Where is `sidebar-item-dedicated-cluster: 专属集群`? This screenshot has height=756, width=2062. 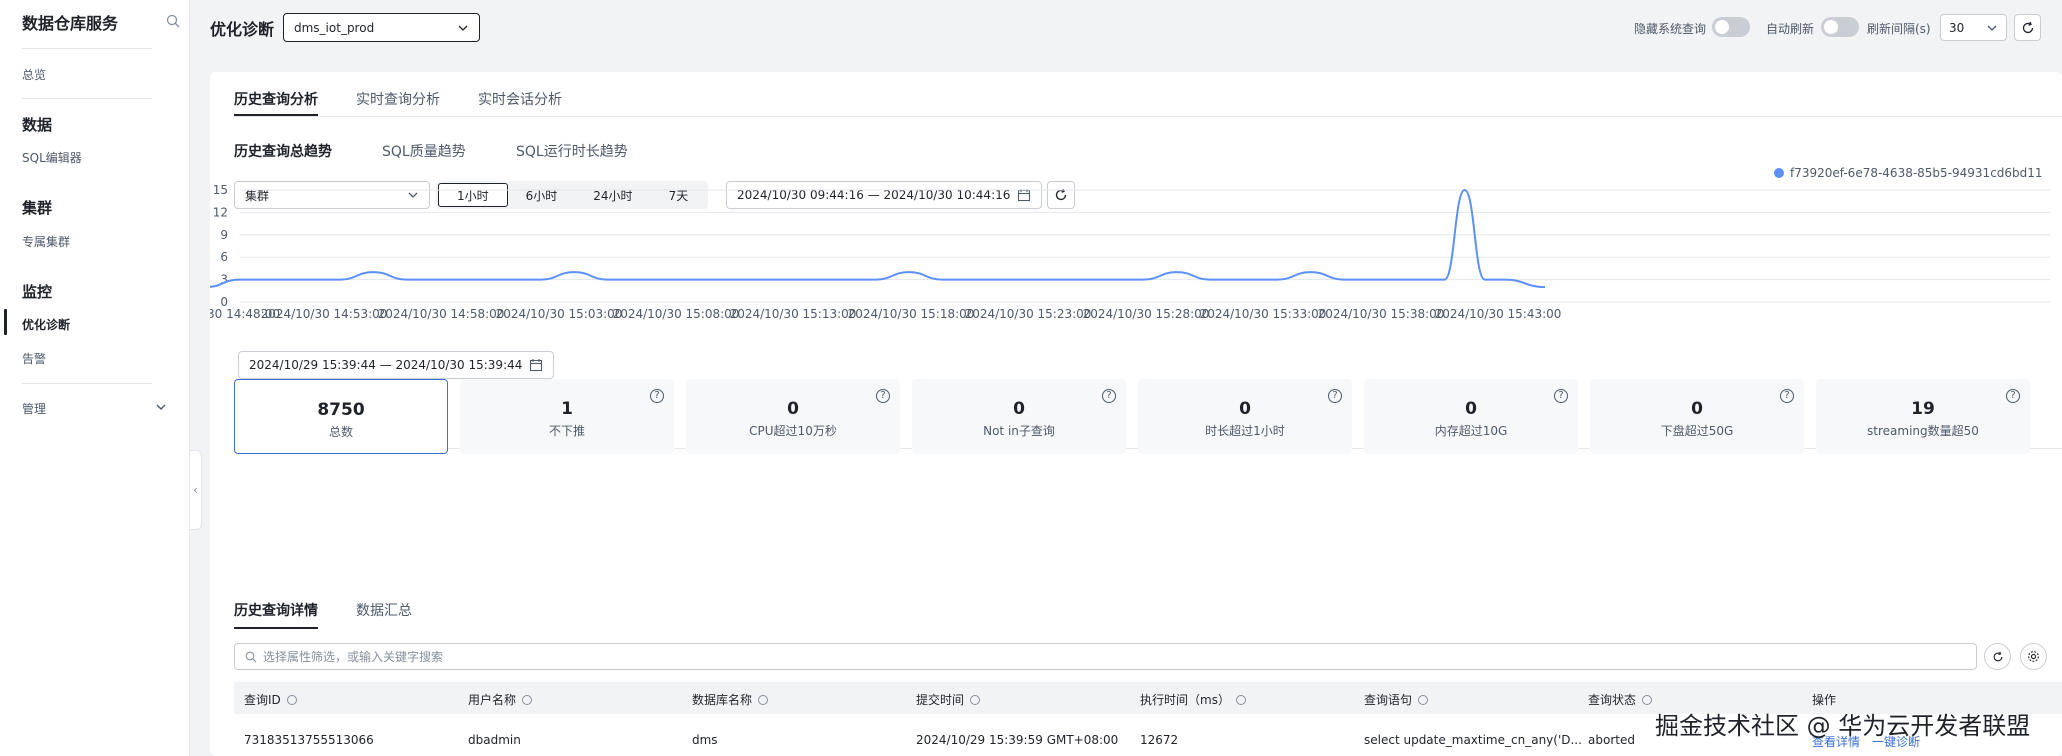 sidebar-item-dedicated-cluster: 专属集群 is located at coordinates (46, 241).